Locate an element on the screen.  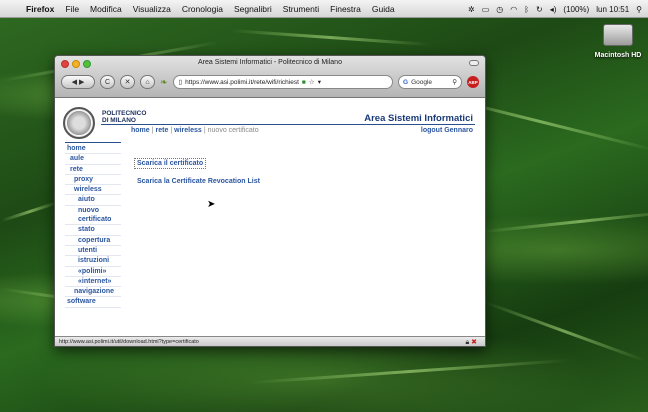
polimi-name: POLITECNICO DI MILANO is located at coordinates (124, 117).